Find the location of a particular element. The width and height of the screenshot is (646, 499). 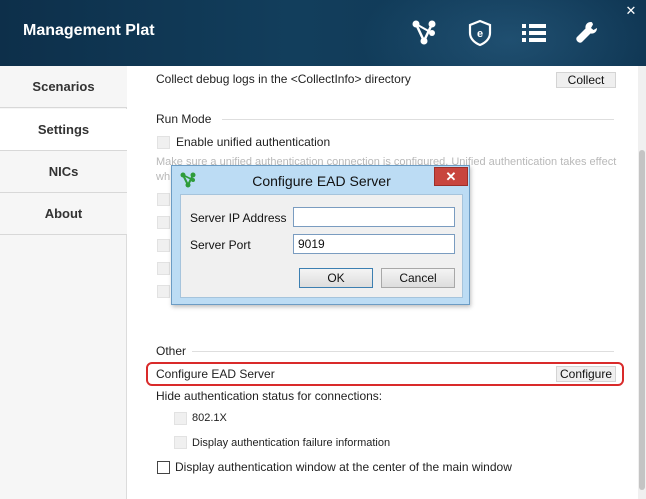

title-bar-glow is located at coordinates (503, 33).